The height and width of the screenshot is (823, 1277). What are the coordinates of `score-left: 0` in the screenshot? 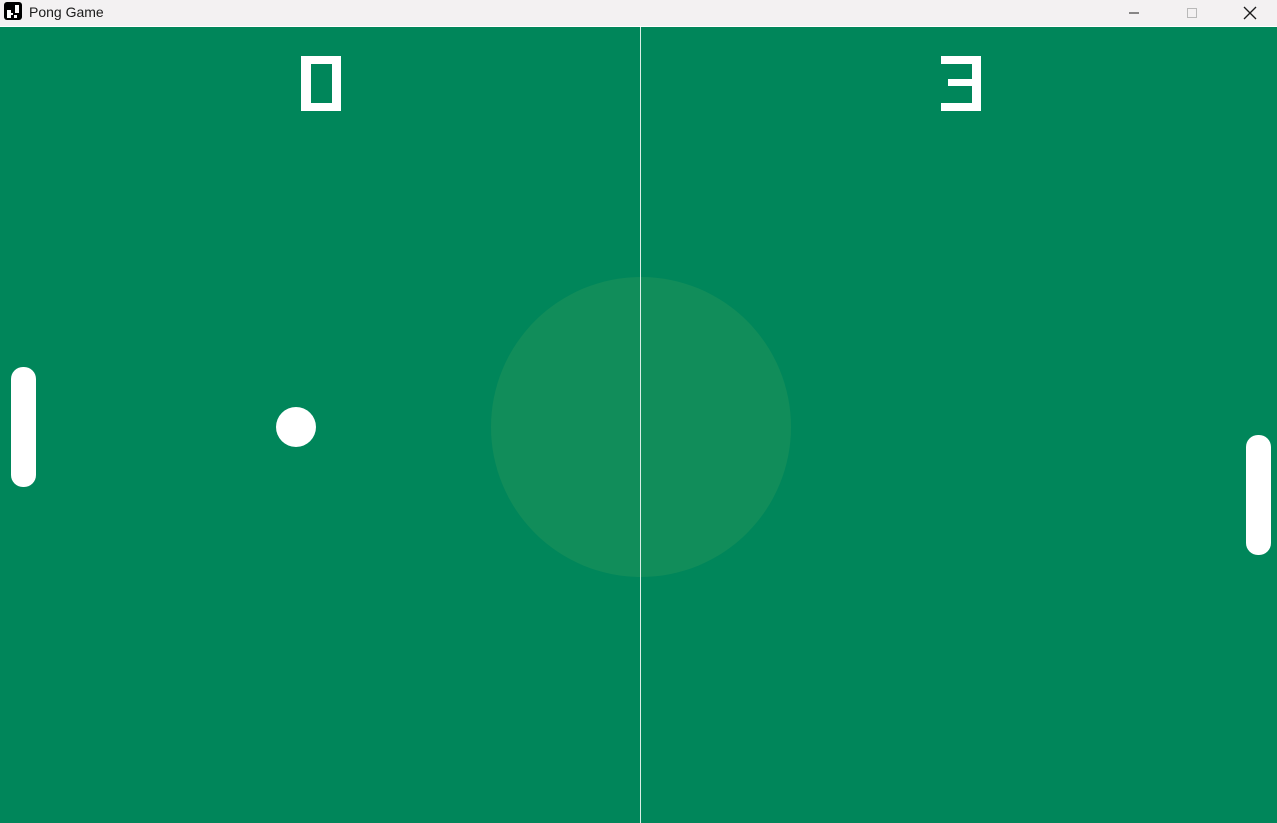 It's located at (322, 83).